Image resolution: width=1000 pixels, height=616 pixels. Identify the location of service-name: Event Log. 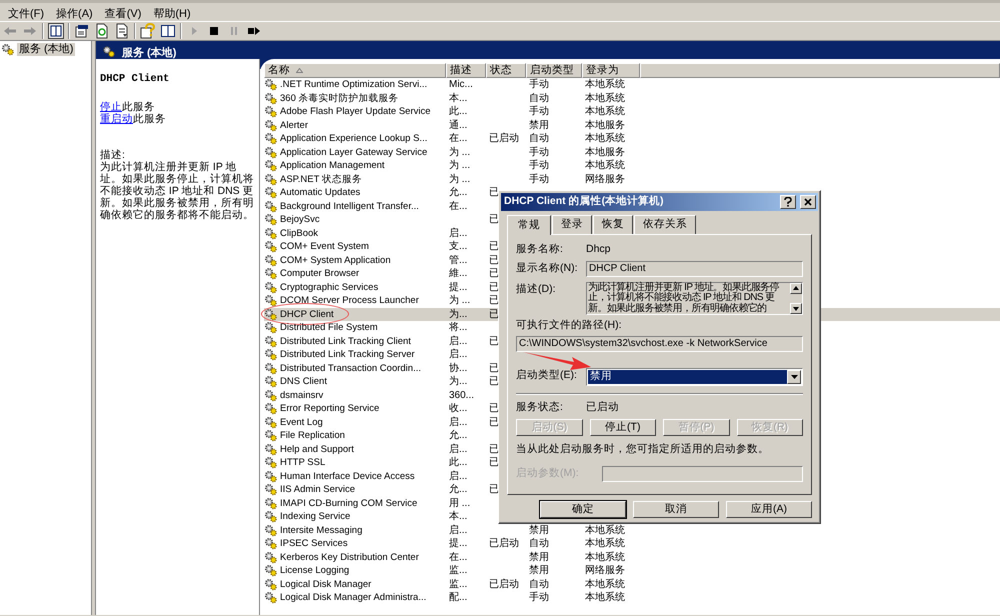
(301, 422).